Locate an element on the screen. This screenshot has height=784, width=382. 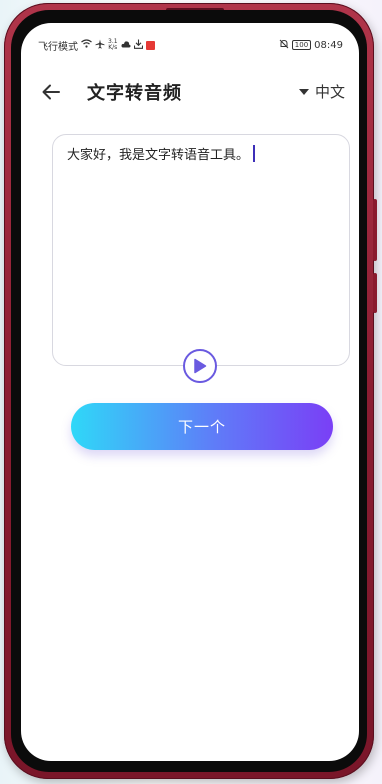
back-button is located at coordinates (51, 92).